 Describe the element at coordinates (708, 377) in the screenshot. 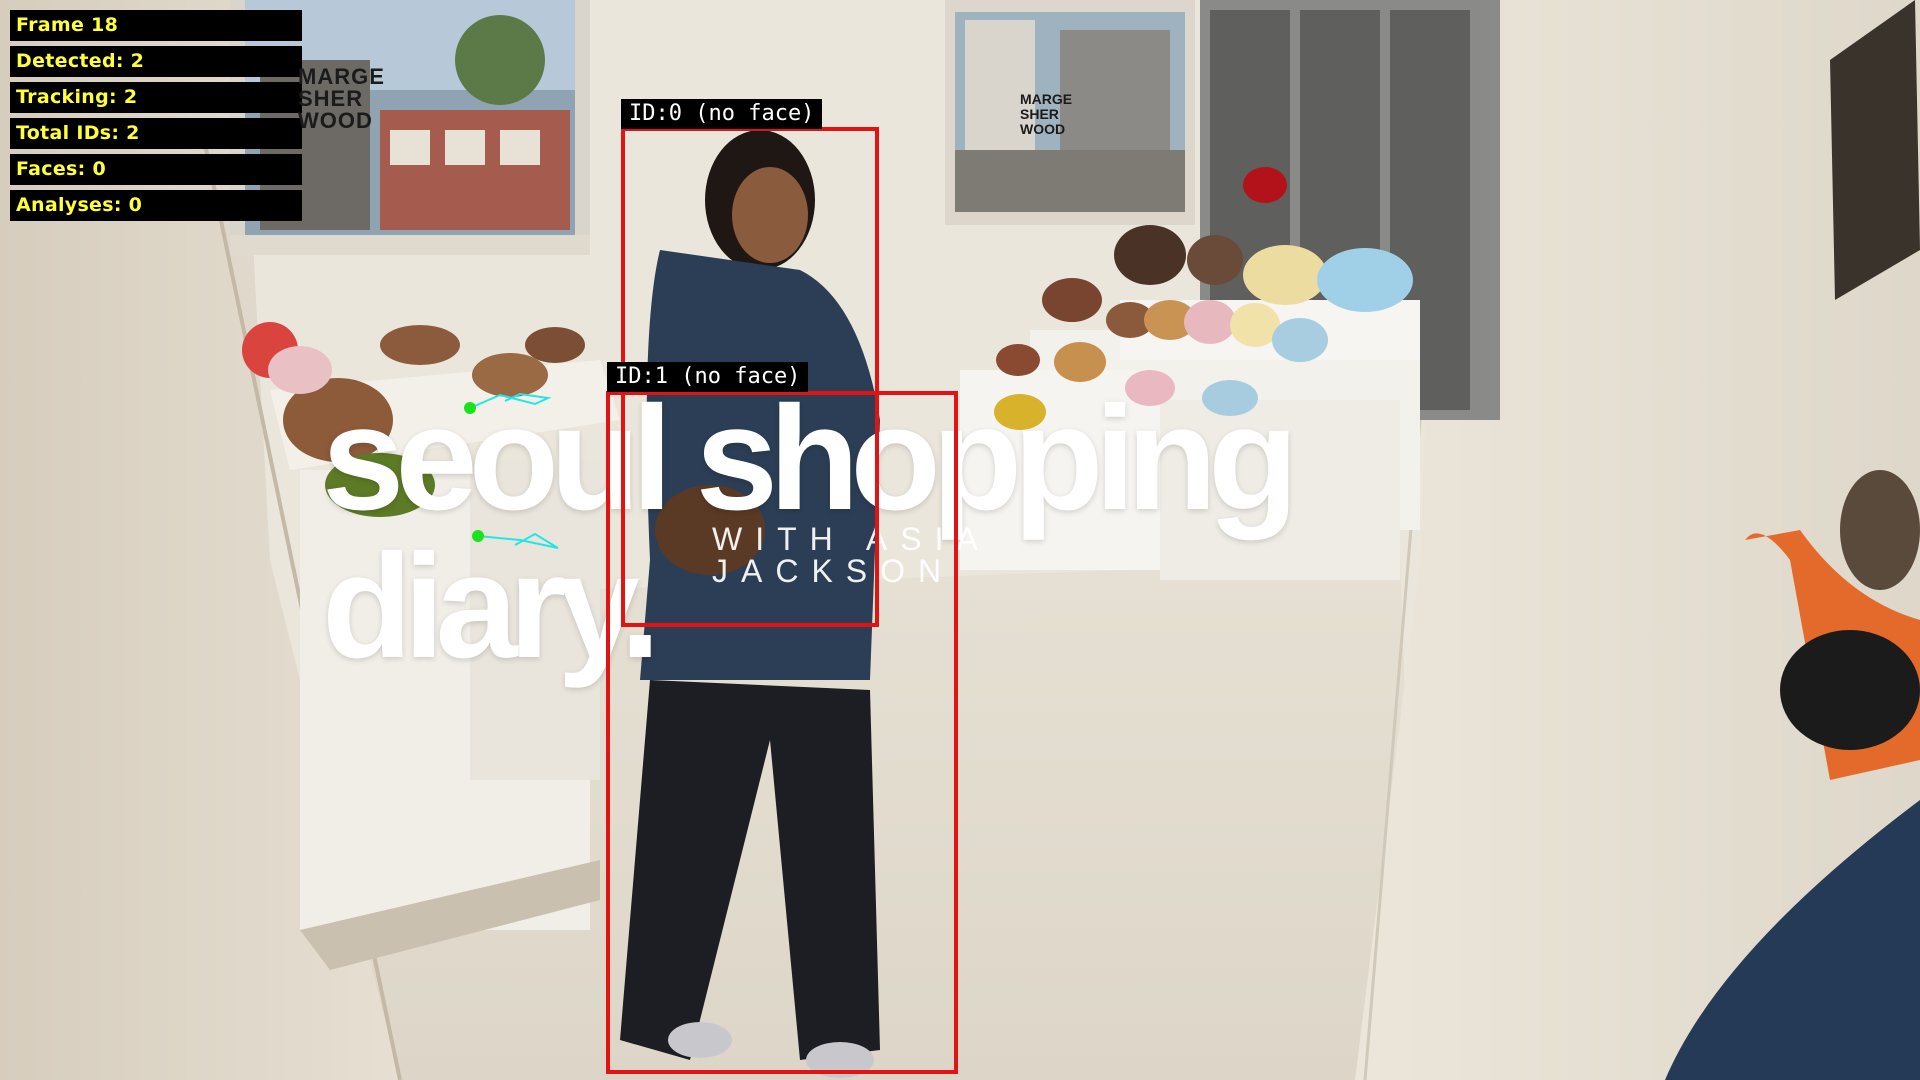

I see `detection-label-id1: ID:1 (no face)` at that location.